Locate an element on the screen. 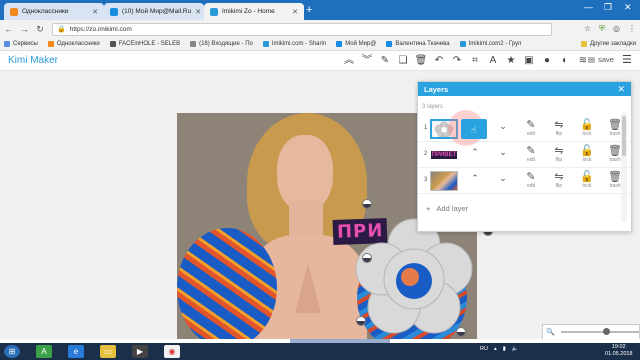  close-window-icon: ✕ is located at coordinates (628, 7).